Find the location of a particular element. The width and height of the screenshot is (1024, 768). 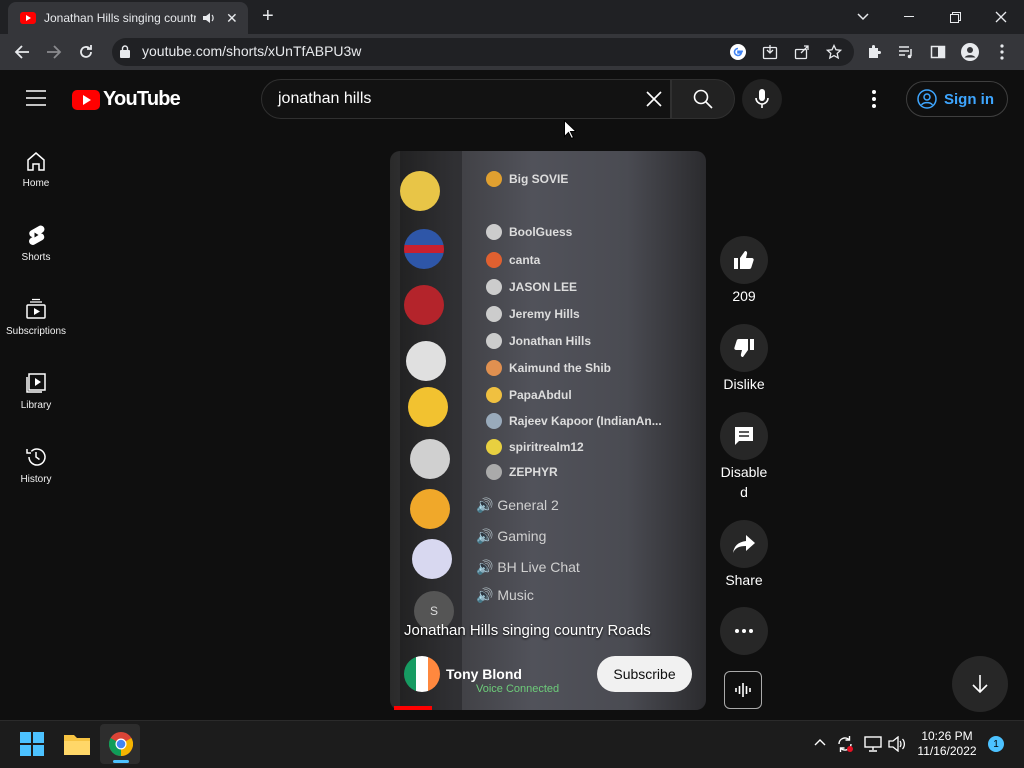

share-button is located at coordinates (744, 544).